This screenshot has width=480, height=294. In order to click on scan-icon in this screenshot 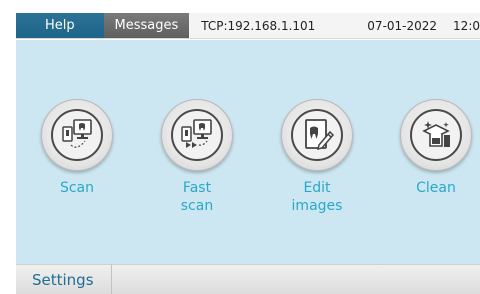, I will do `click(77, 133)`.